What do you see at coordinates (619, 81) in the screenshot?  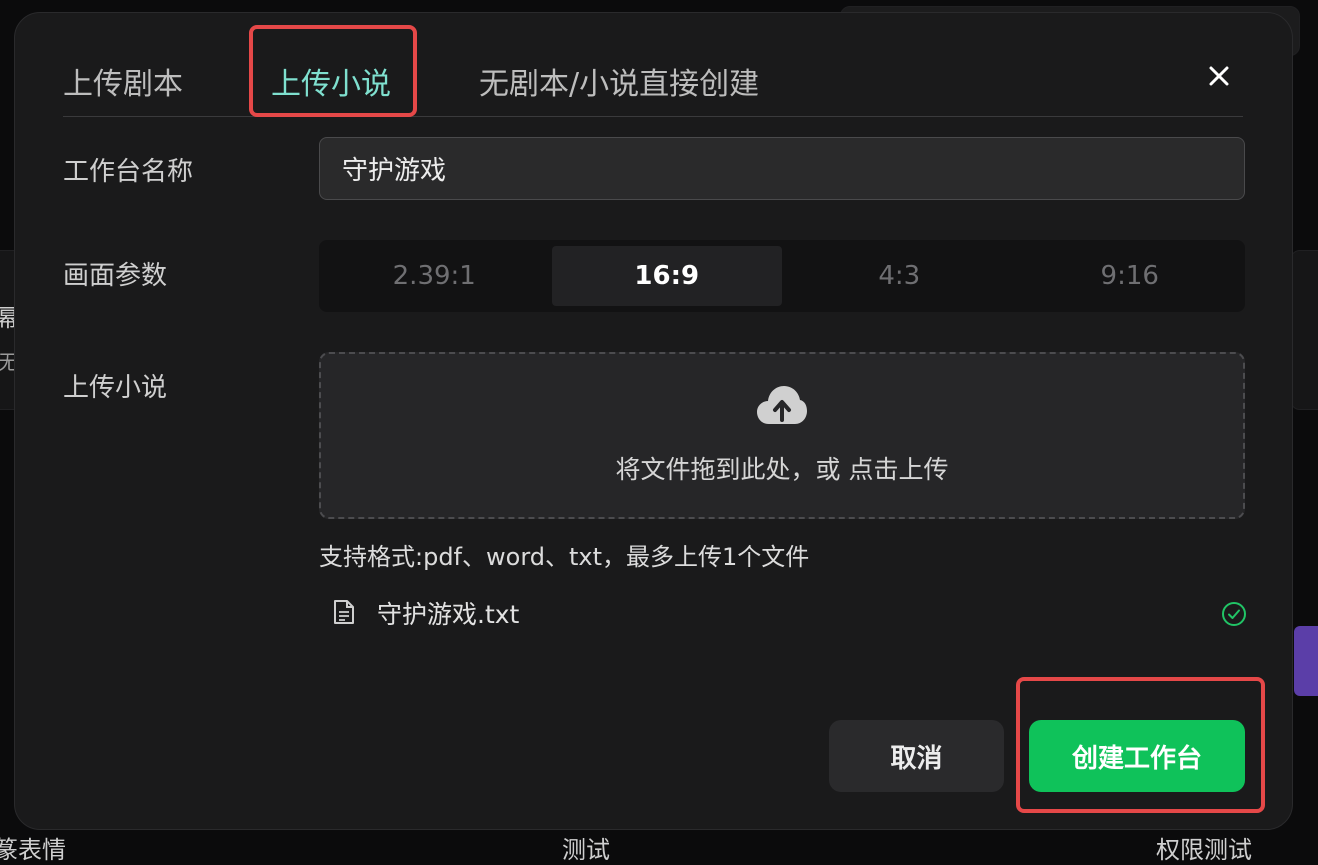 I see `tab-create-directly: 无剧本/小说直接创建` at bounding box center [619, 81].